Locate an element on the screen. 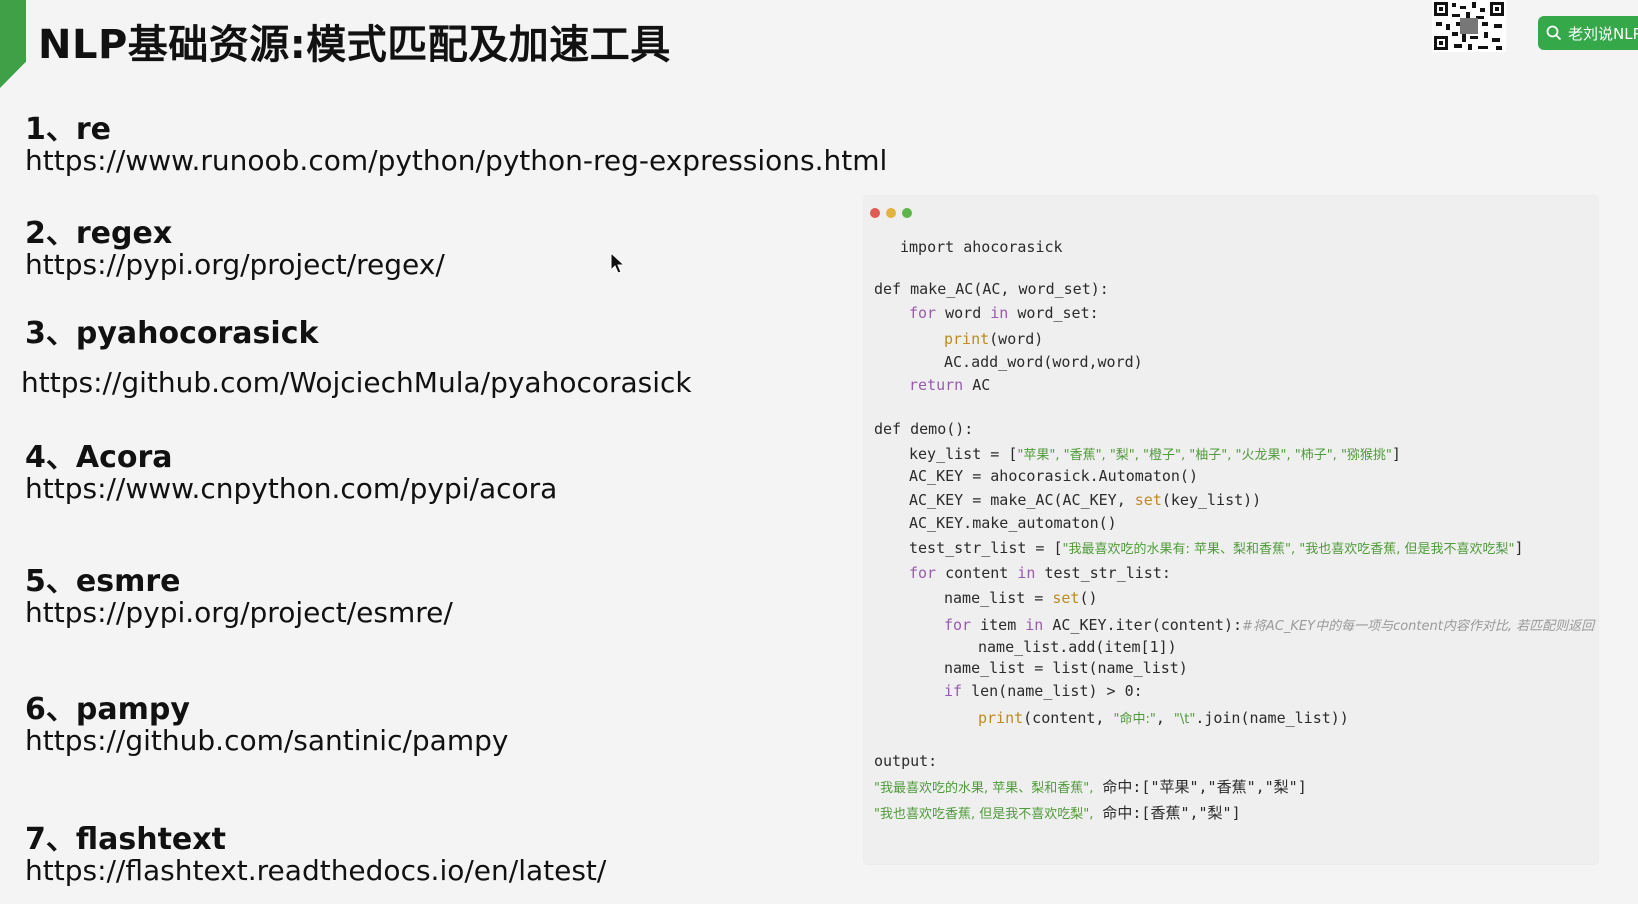 The width and height of the screenshot is (1638, 904). code-line: "我最喜欢吃的水果, 苹果、梨和香蕉", 命中:["苹果","香蕉","梨"] is located at coordinates (1090, 787).